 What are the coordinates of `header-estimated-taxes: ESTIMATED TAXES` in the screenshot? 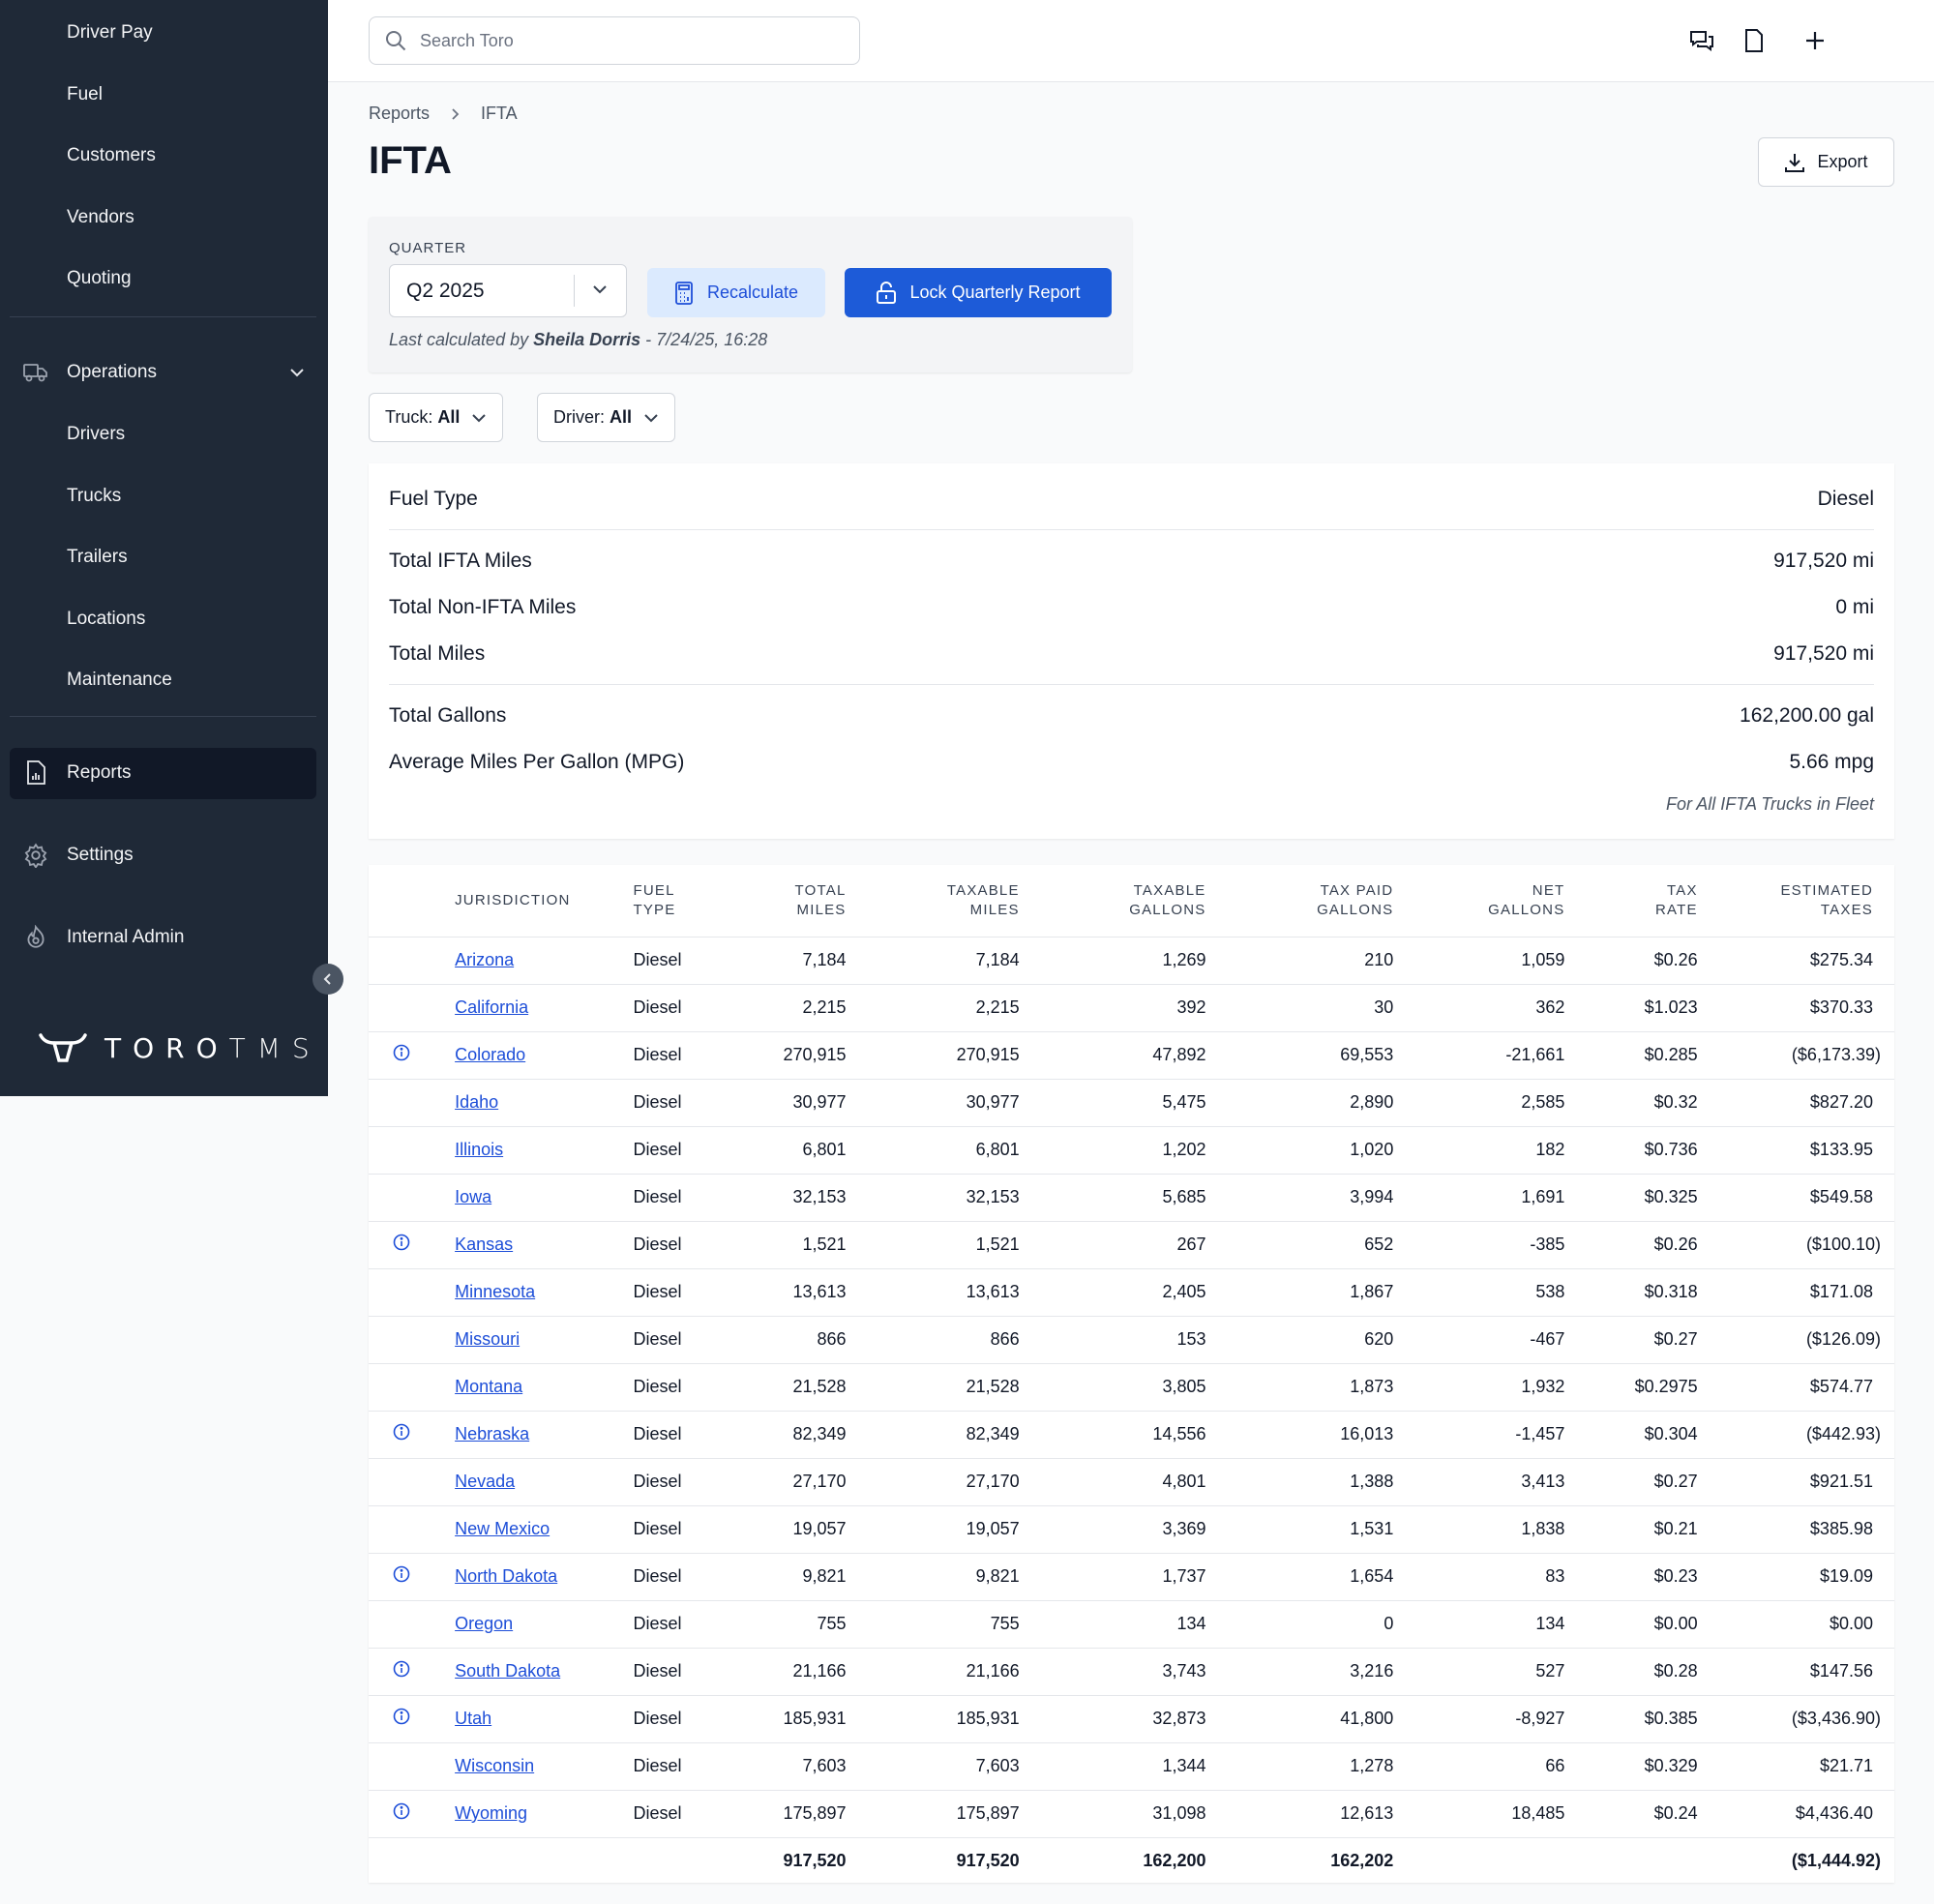 It's located at (1796, 901).